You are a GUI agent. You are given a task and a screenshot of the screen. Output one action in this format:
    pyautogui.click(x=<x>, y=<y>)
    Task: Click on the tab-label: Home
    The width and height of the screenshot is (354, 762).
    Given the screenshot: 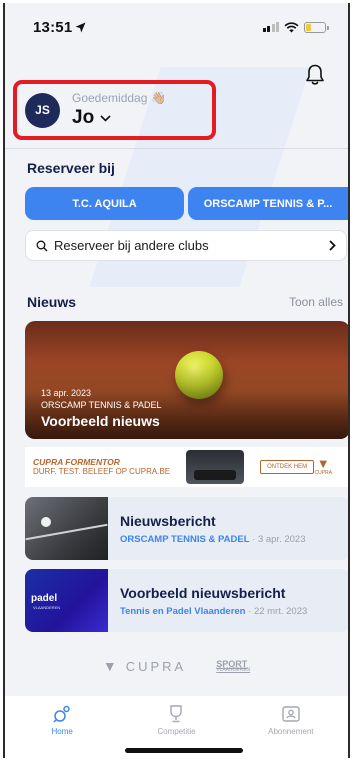 What is the action you would take?
    pyautogui.click(x=62, y=731)
    